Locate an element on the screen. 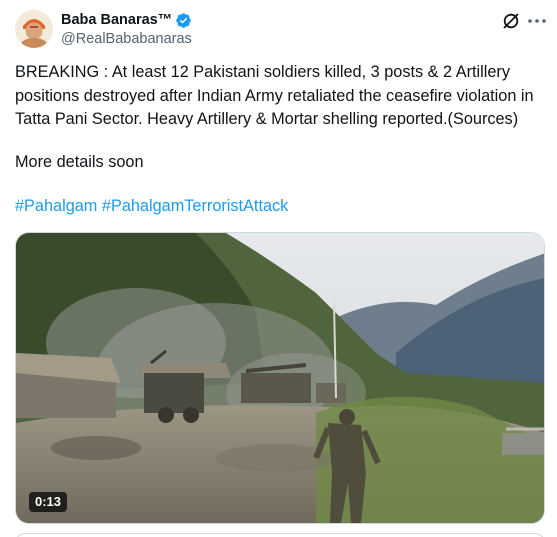  more-options-icon is located at coordinates (537, 21).